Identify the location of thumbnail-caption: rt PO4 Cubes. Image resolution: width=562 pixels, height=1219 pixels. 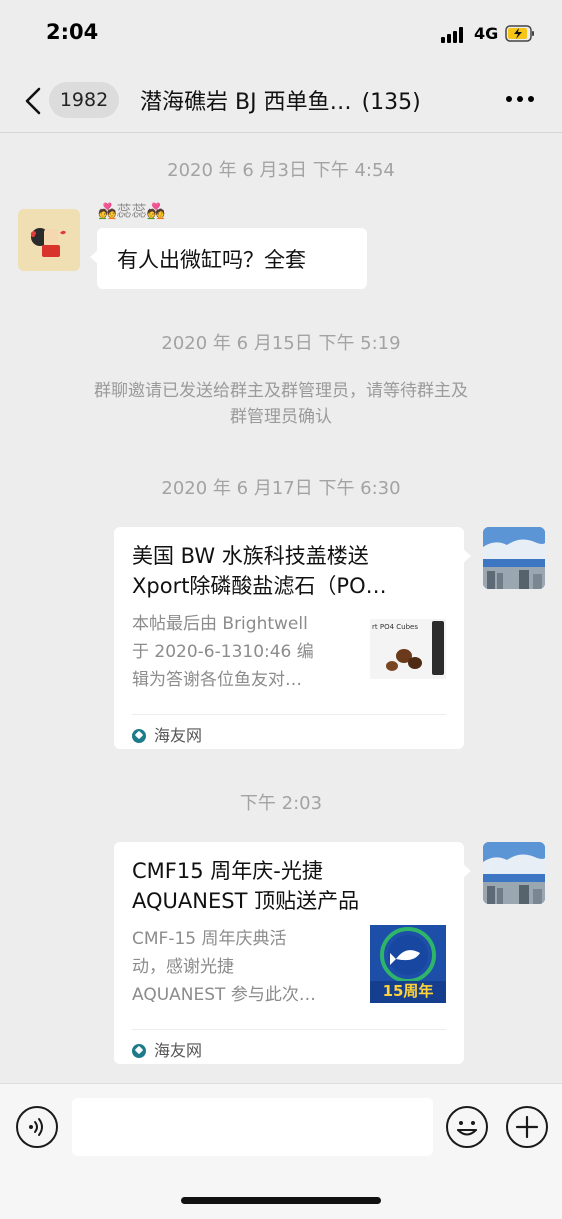
(395, 627).